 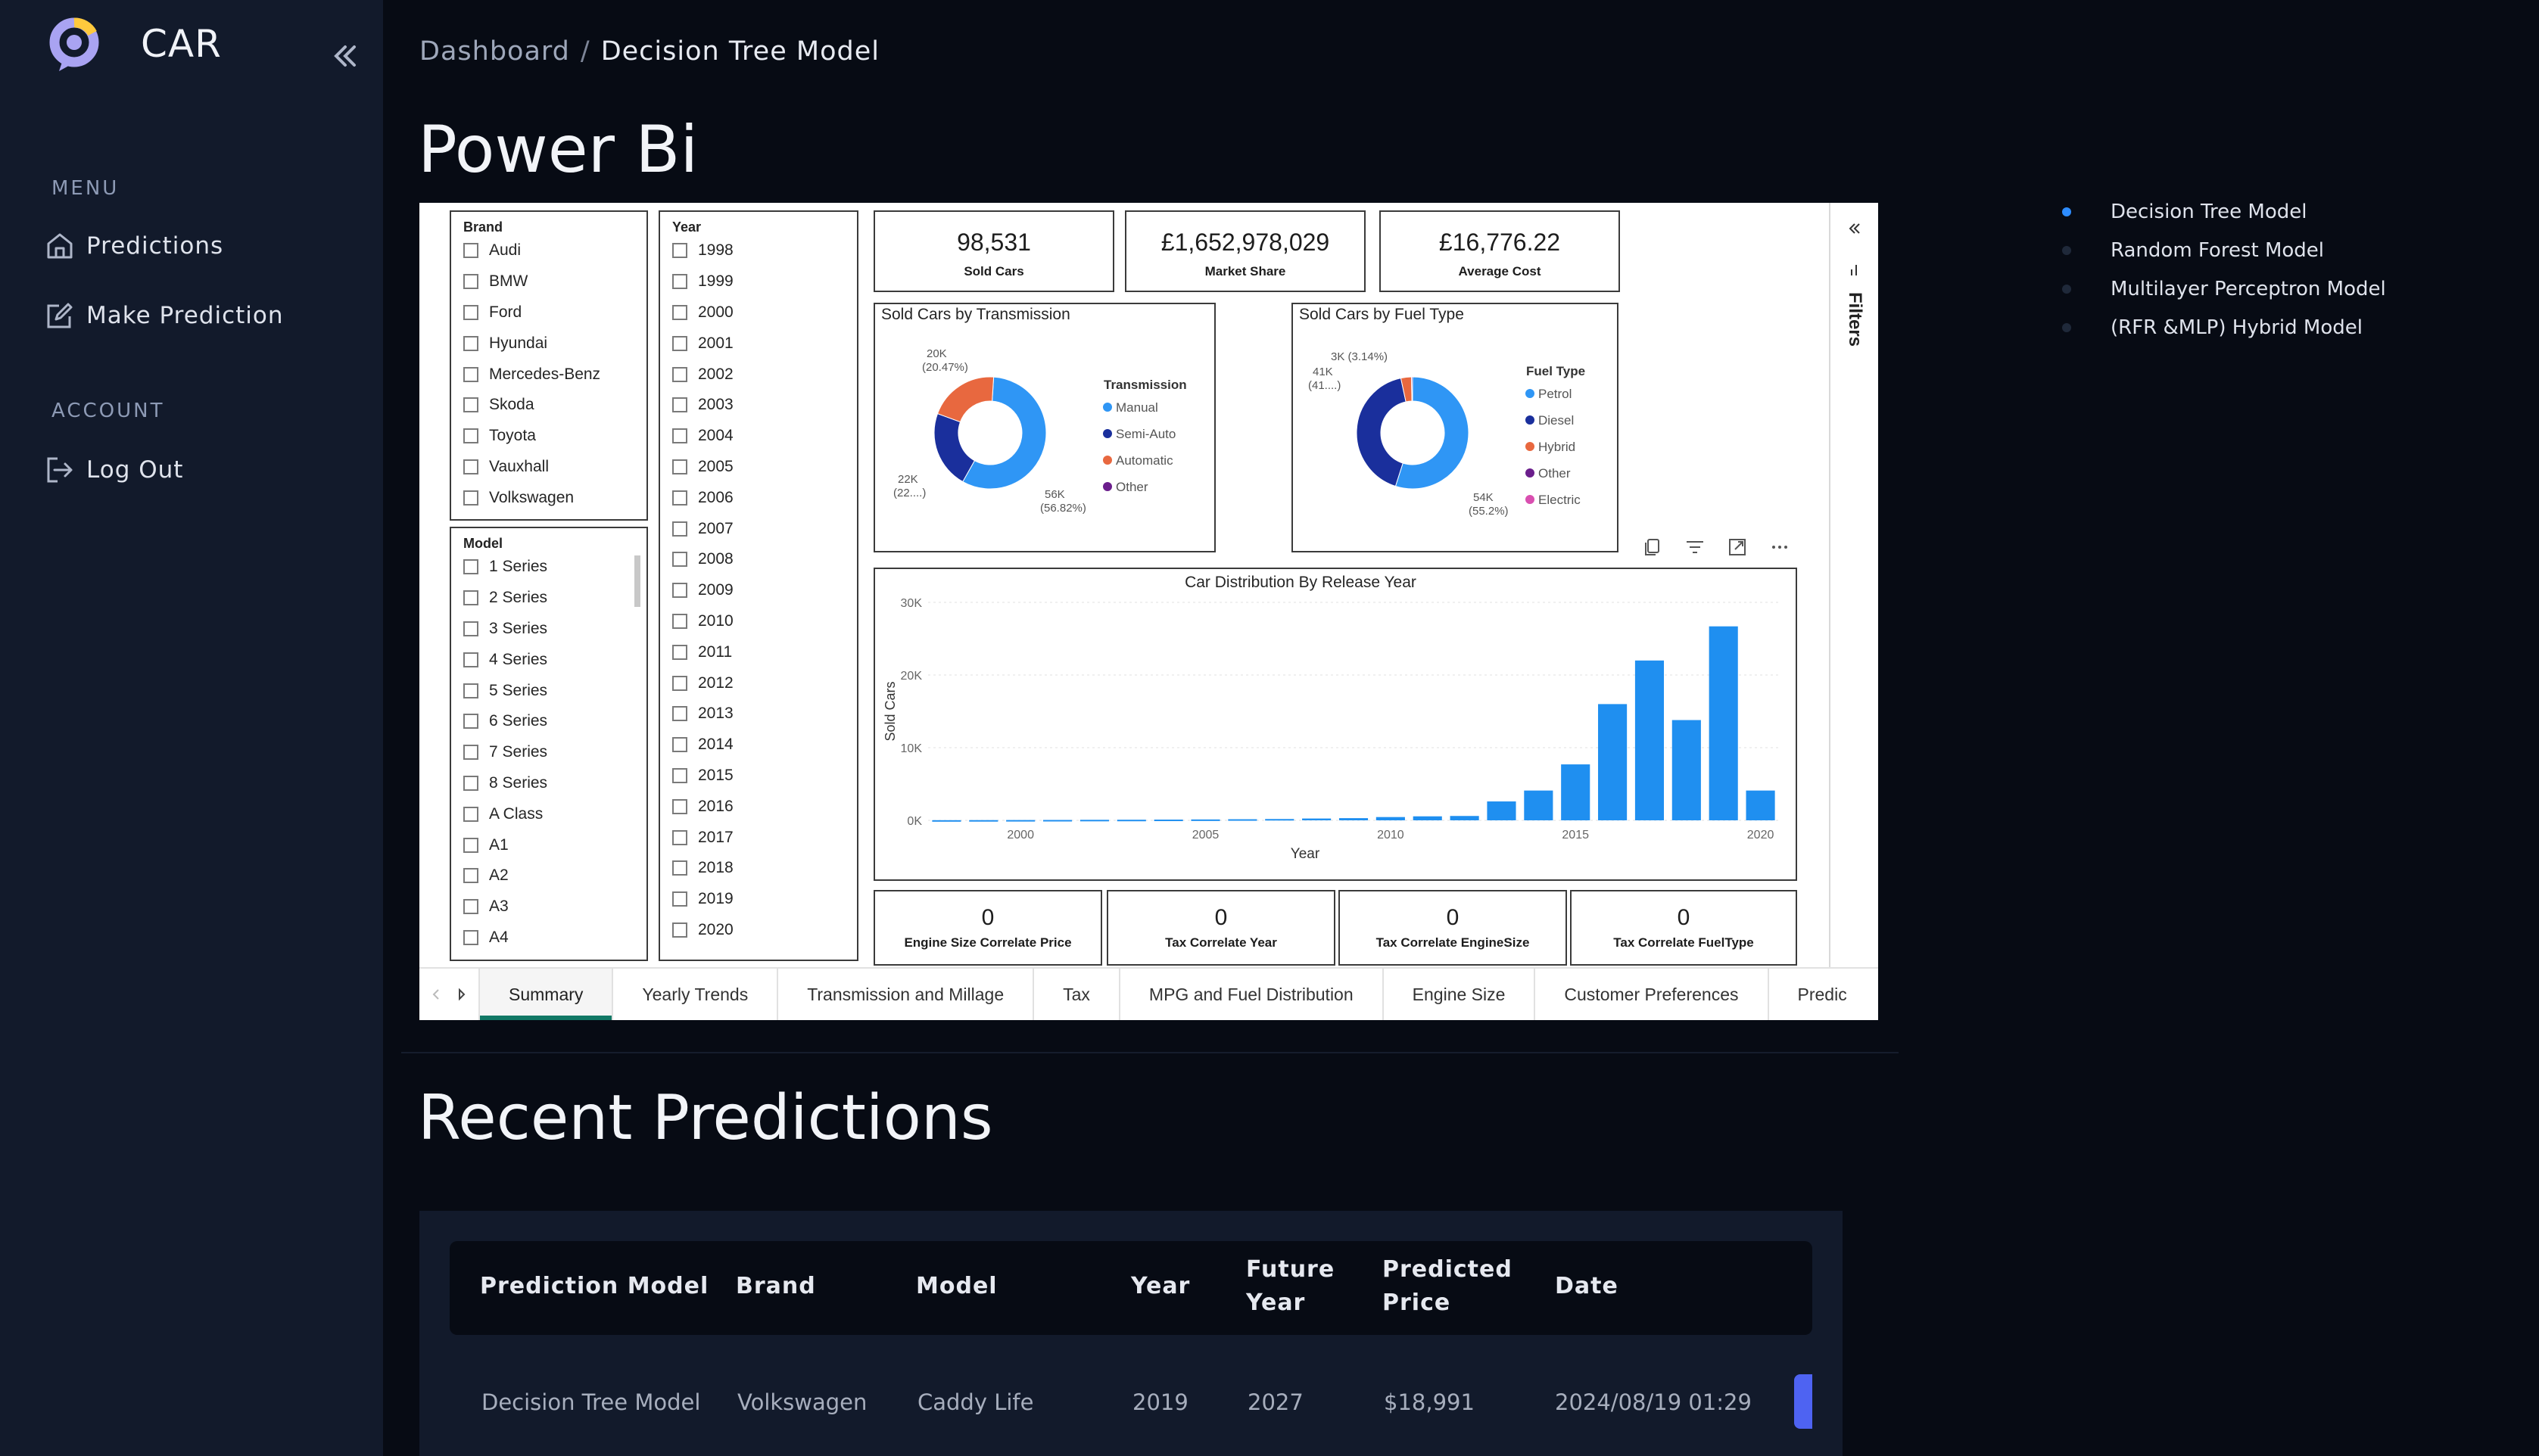 I want to click on copy-icon, so click(x=1653, y=547).